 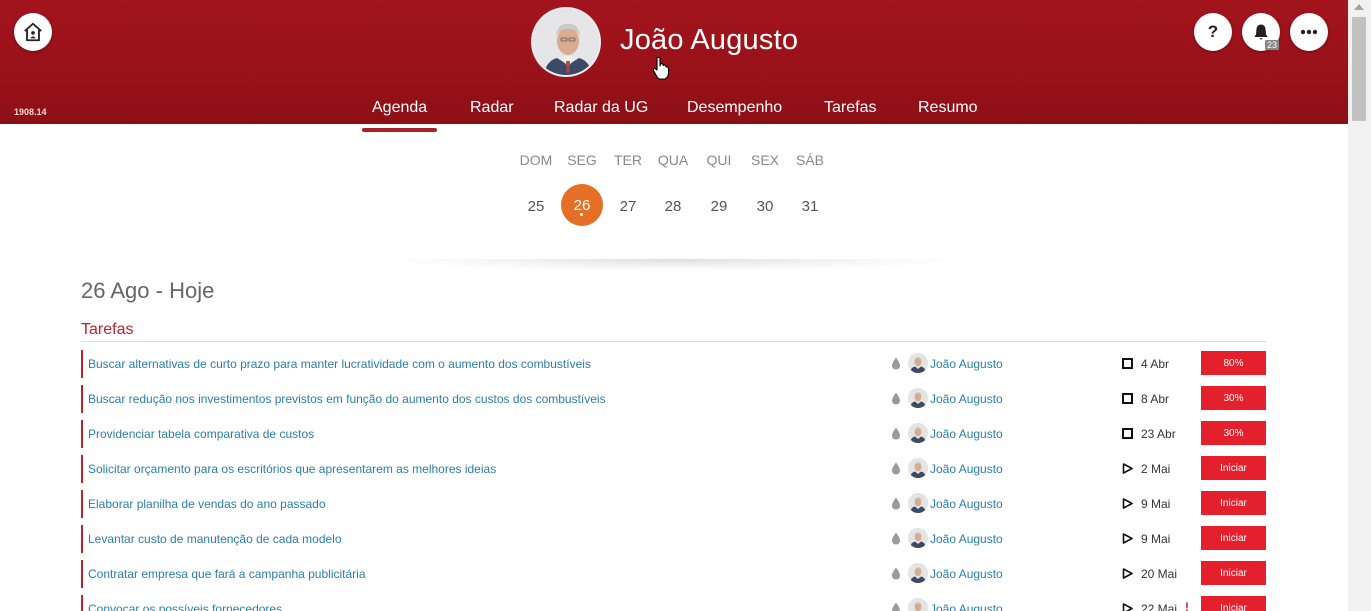 I want to click on weekday-label: QUA, so click(x=673, y=160).